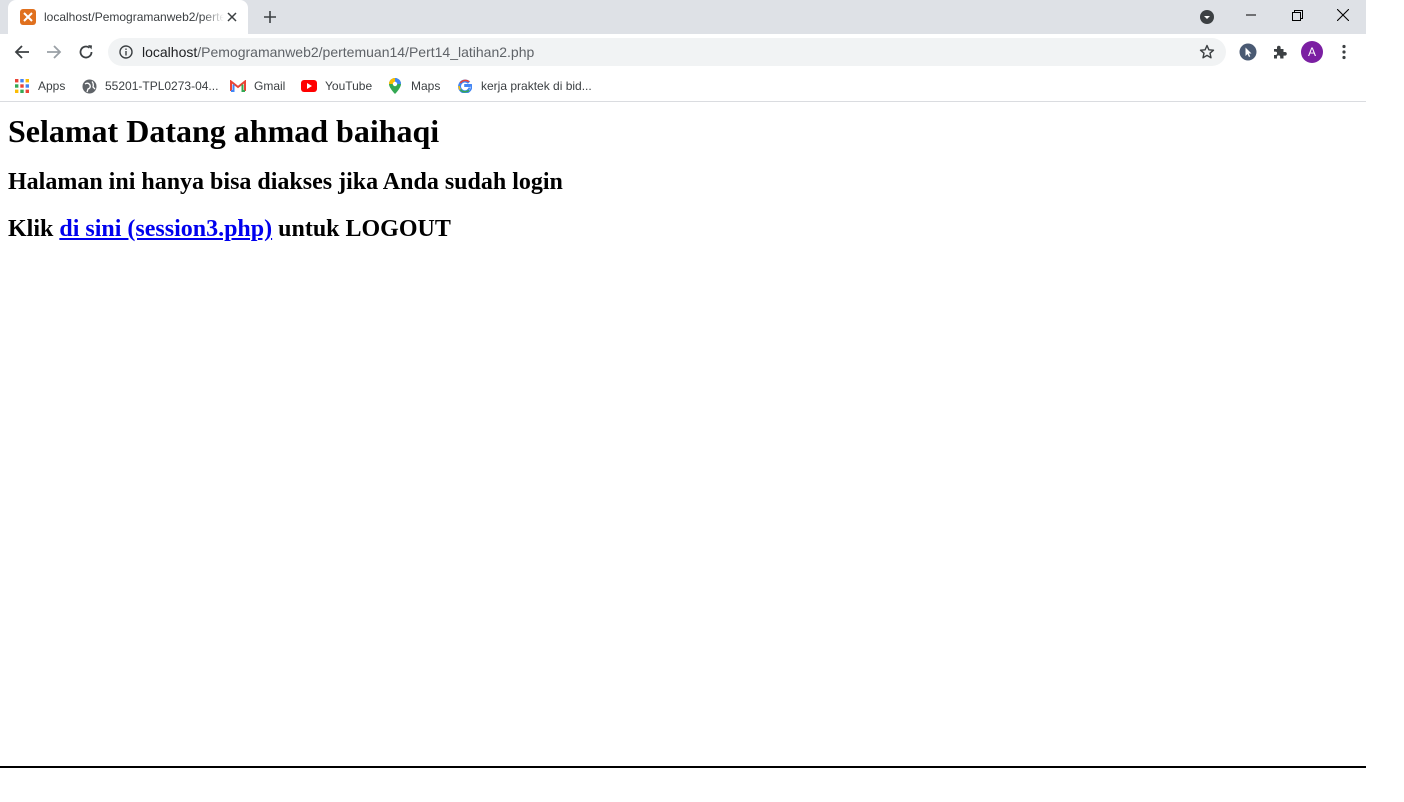  I want to click on extensions-puzzle-icon, so click(1280, 52).